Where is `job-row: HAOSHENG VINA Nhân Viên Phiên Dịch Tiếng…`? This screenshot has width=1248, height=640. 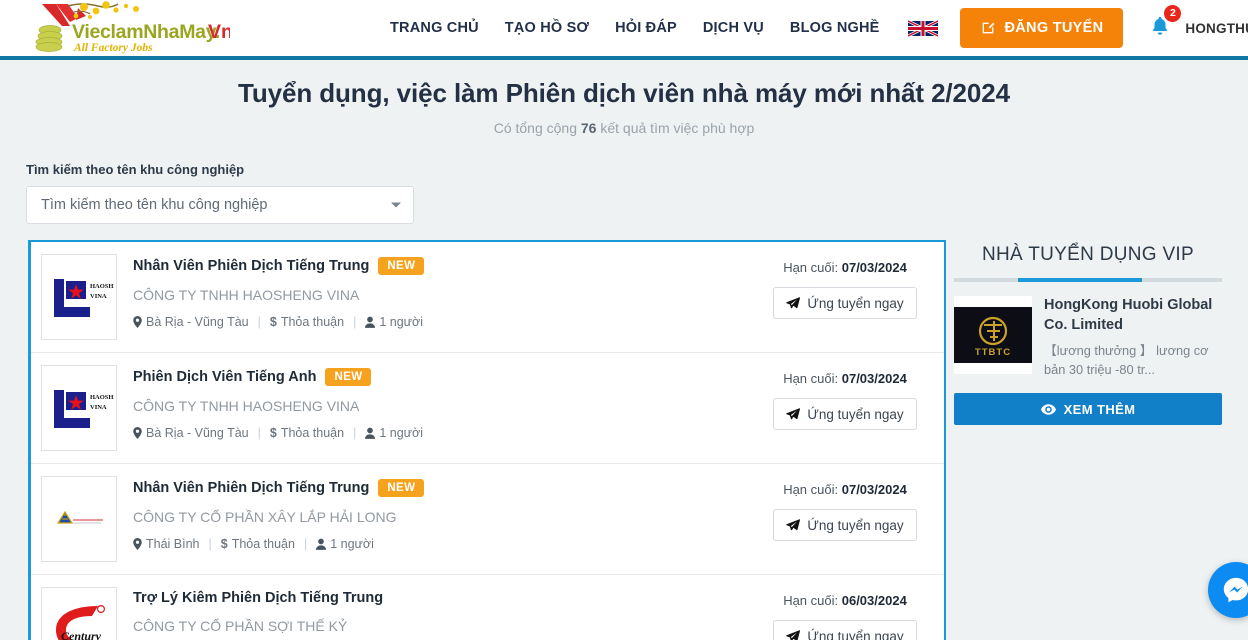
job-row: HAOSHENG VINA Nhân Viên Phiên Dịch Tiếng… is located at coordinates (487, 297).